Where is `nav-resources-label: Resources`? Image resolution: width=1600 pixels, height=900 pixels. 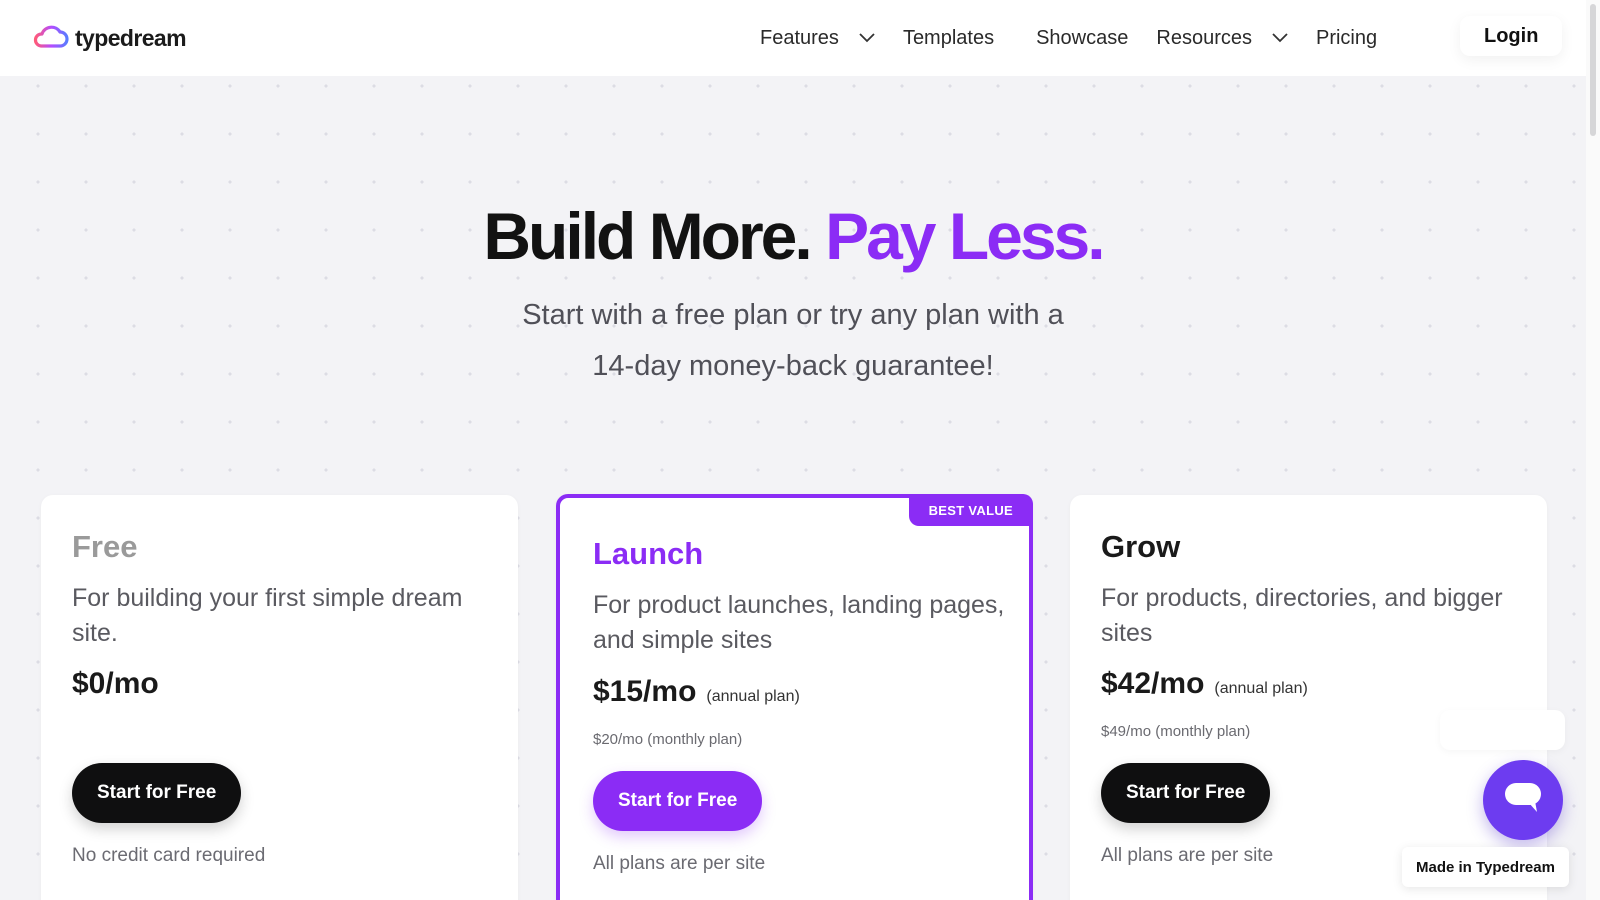
nav-resources-label: Resources is located at coordinates (1204, 37).